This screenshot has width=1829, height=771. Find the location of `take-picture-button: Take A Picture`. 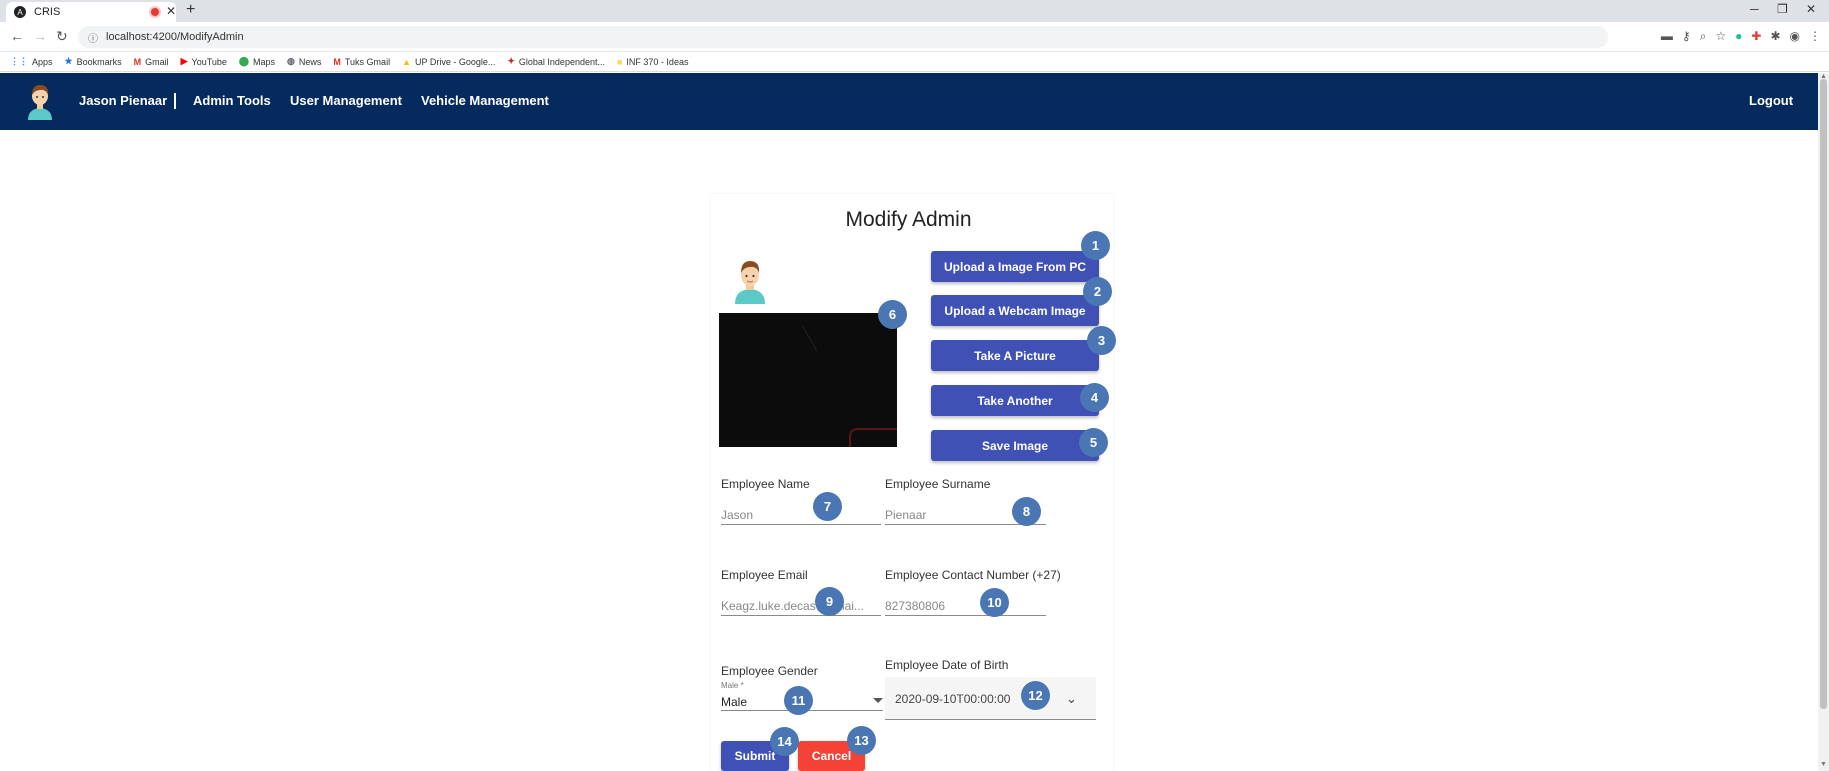

take-picture-button: Take A Picture is located at coordinates (1015, 355).